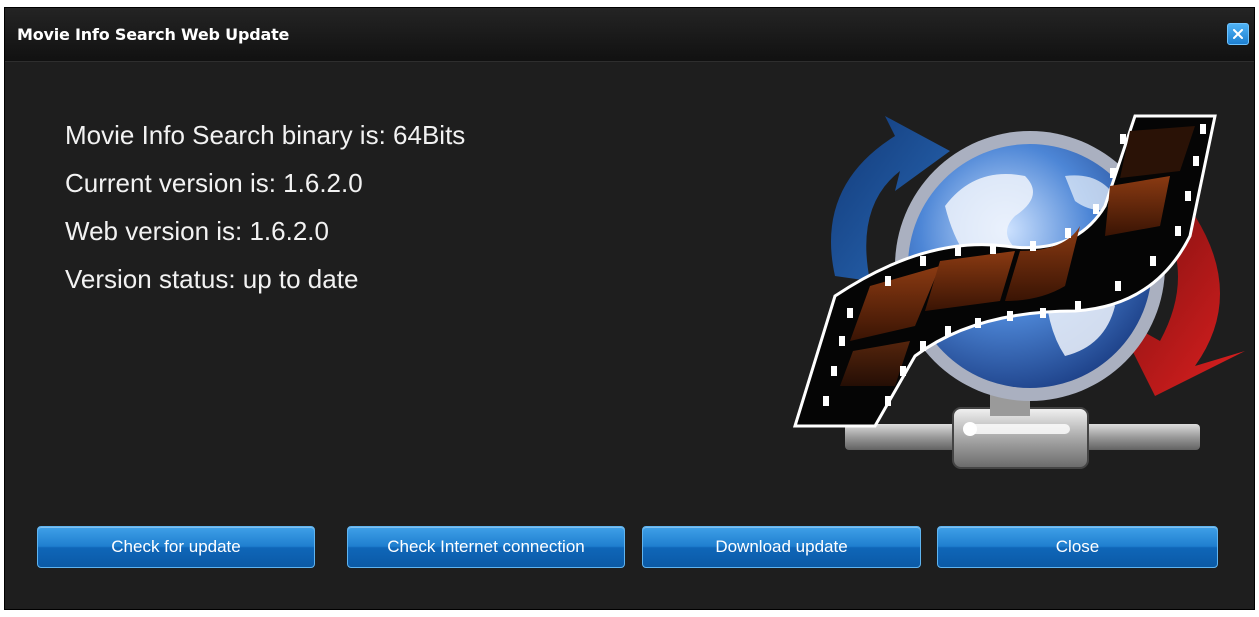 The height and width of the screenshot is (617, 1259). I want to click on window-title: Movie Info Search Web Update, so click(153, 34).